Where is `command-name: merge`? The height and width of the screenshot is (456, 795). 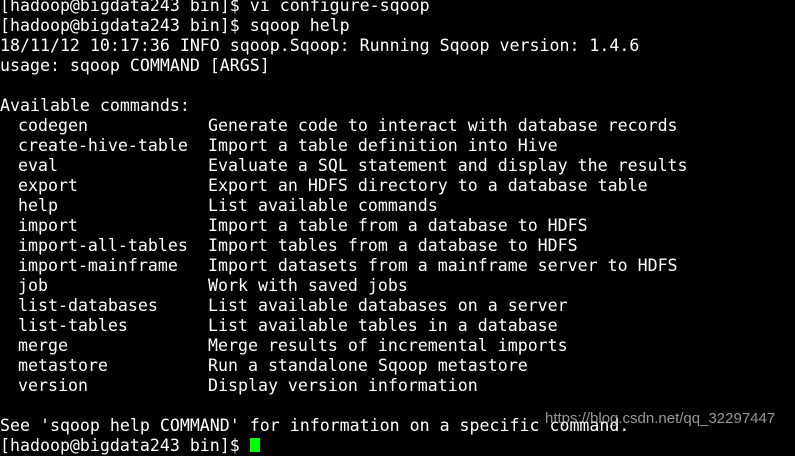
command-name: merge is located at coordinates (43, 345).